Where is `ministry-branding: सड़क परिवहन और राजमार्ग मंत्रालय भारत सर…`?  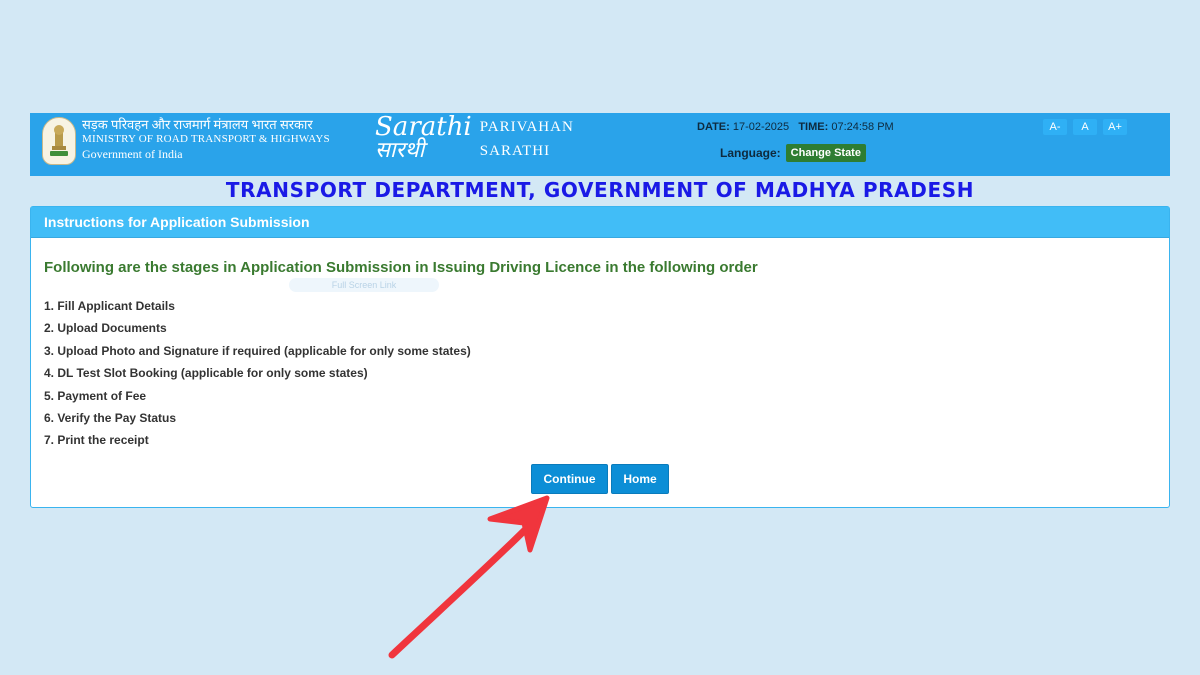
ministry-branding: सड़क परिवहन और राजमार्ग मंत्रालय भारत सर… is located at coordinates (186, 141).